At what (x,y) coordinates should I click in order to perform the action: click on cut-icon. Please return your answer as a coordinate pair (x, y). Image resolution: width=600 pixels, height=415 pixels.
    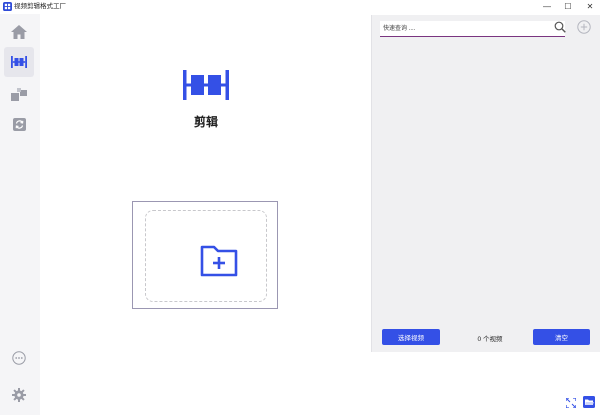
    Looking at the image, I should click on (19, 62).